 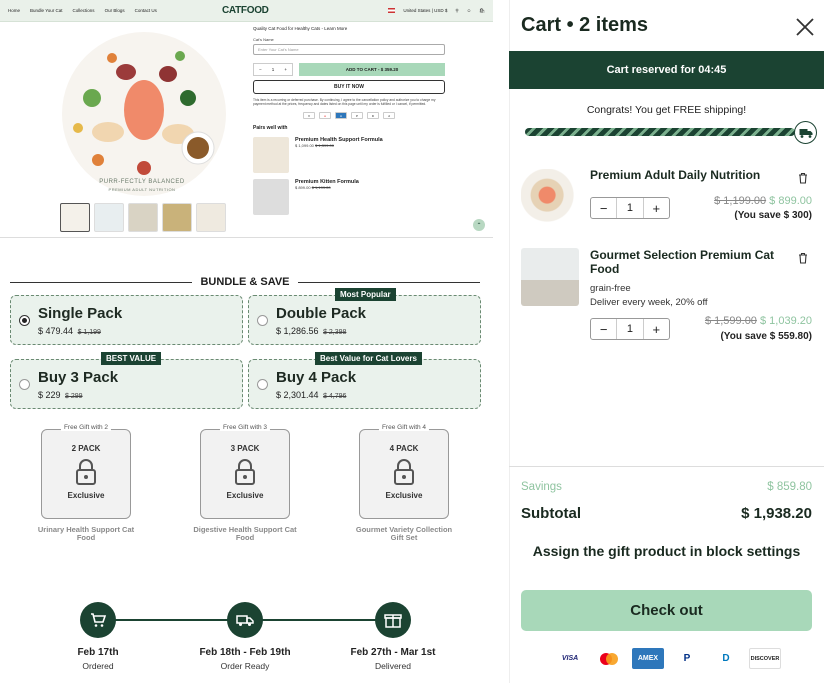 What do you see at coordinates (372, 69) in the screenshot?
I see `add-to-cart-button: ADD TO CART - $ 359.20` at bounding box center [372, 69].